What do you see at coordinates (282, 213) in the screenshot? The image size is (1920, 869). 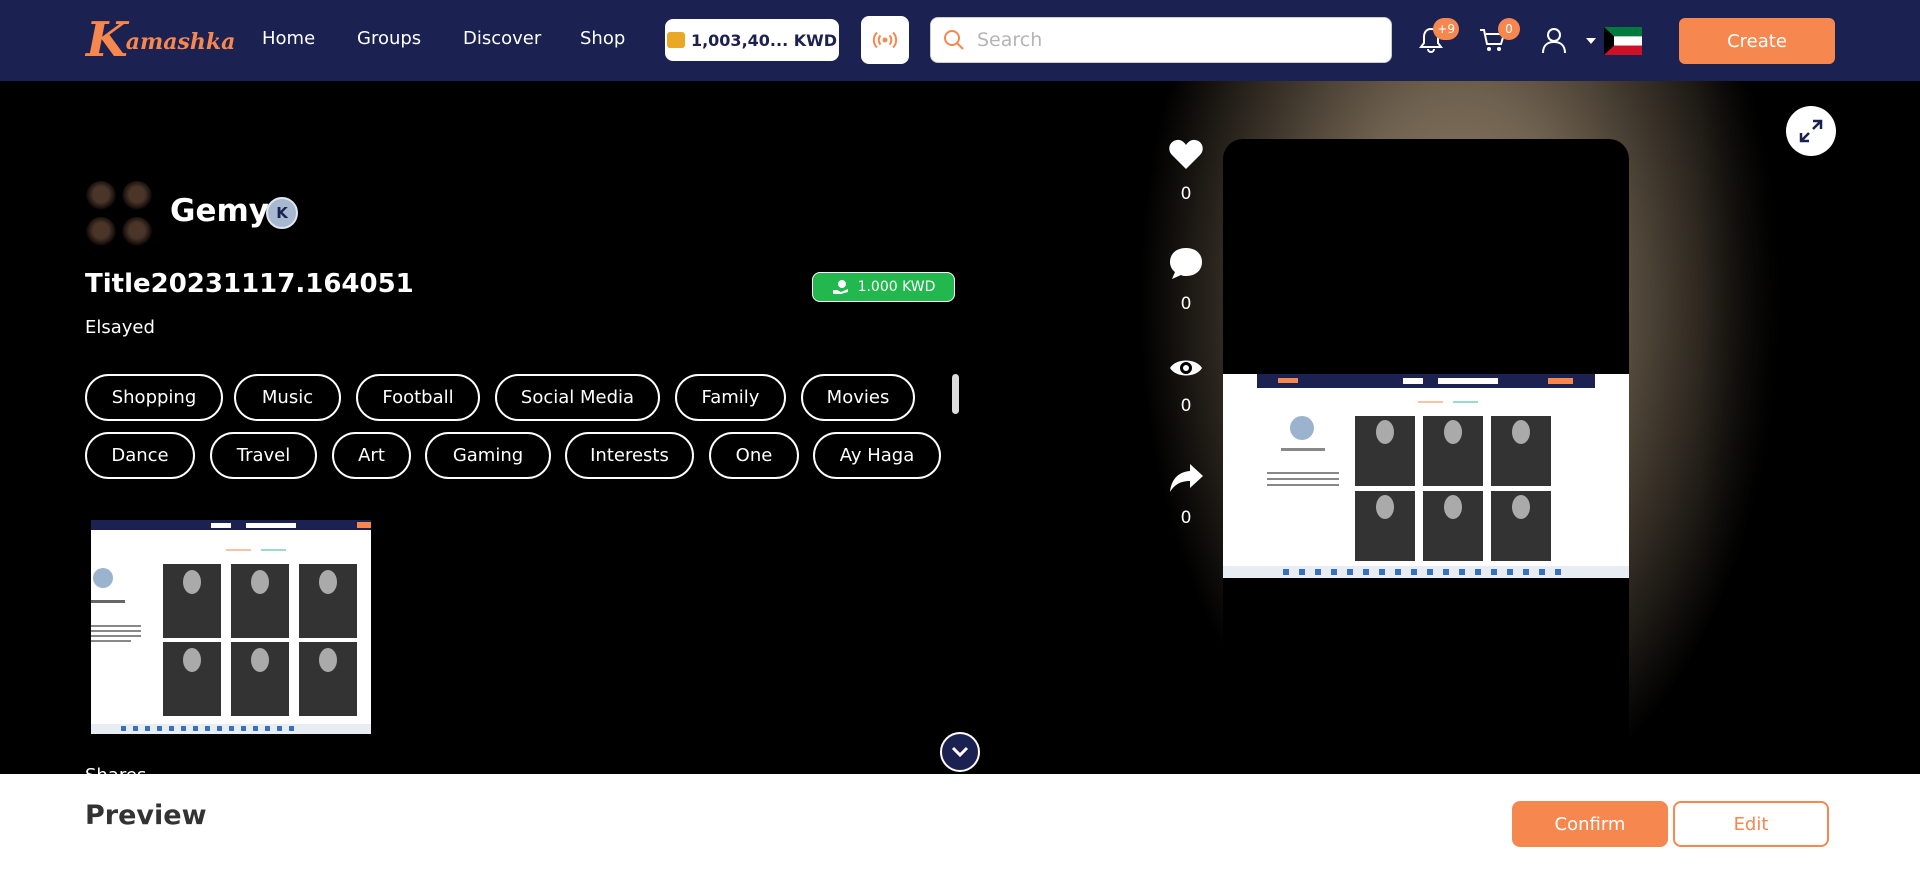 I see `verified-badge-icon: K` at bounding box center [282, 213].